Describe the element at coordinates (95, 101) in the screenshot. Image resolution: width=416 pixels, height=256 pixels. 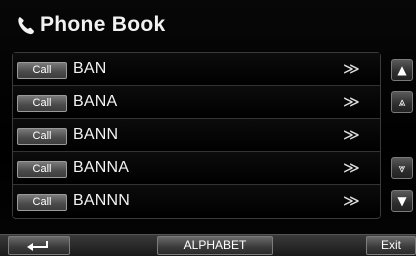
I see `contact-name: BANA` at that location.